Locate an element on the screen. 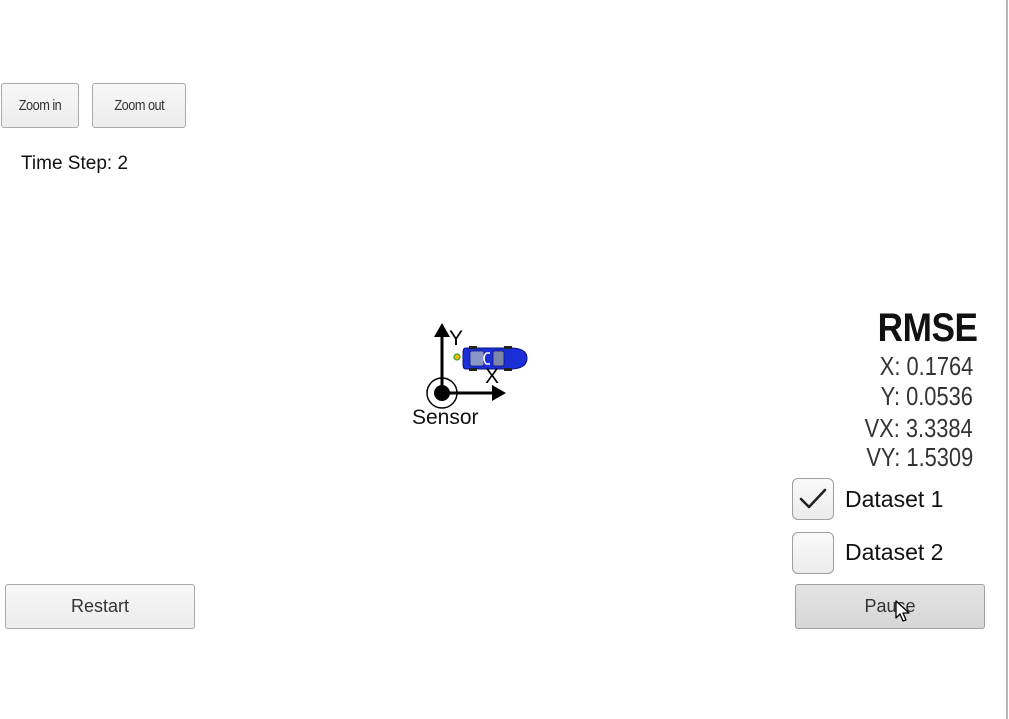 The image size is (1009, 719). zoom-out-label: Zoom out is located at coordinates (139, 105).